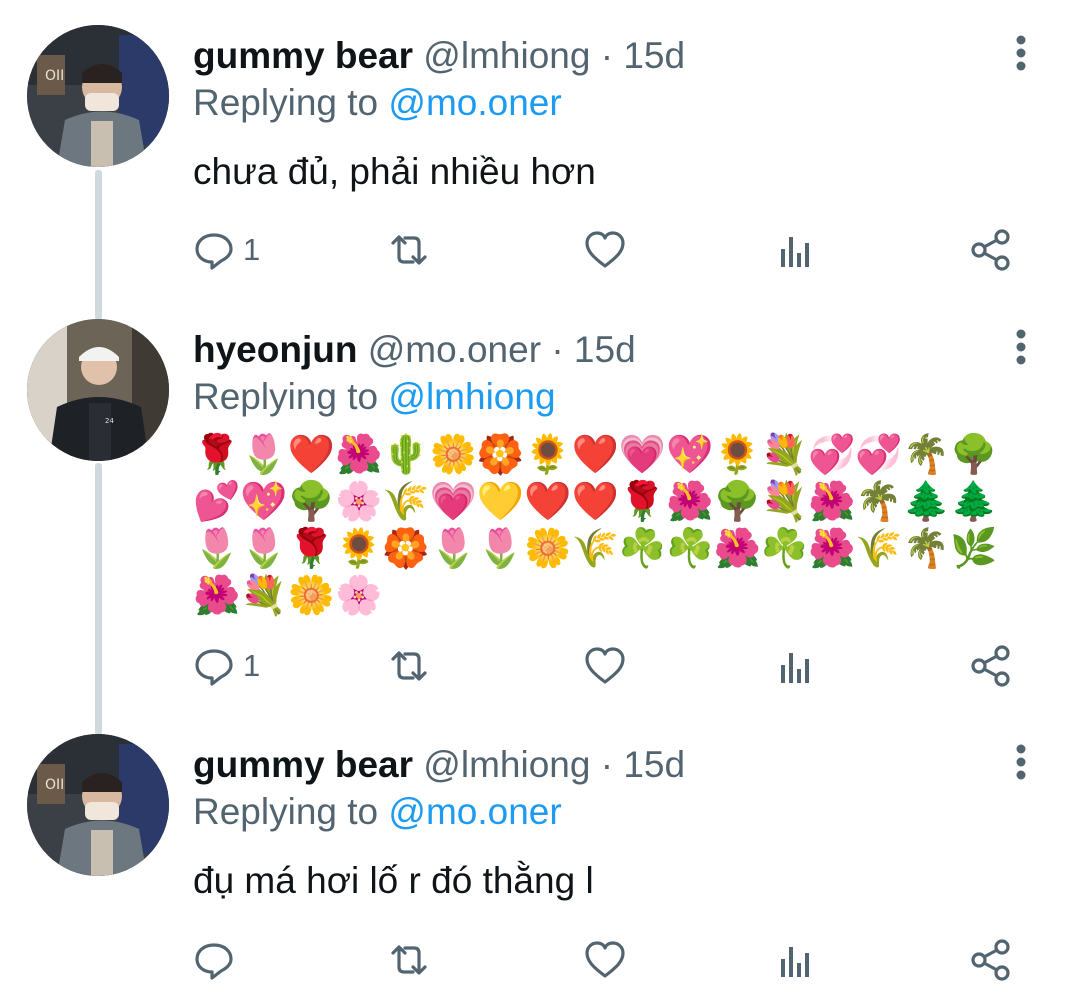  I want to click on tweet-text: đụ má hơi lố r đó thằng l, so click(393, 880).